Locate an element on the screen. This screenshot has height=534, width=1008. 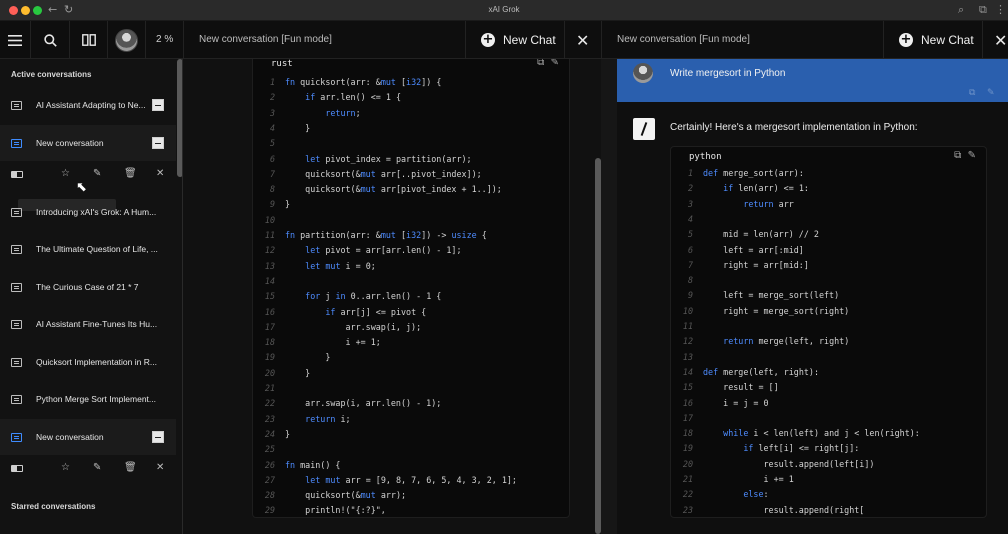
avatar is located at coordinates (126, 40).